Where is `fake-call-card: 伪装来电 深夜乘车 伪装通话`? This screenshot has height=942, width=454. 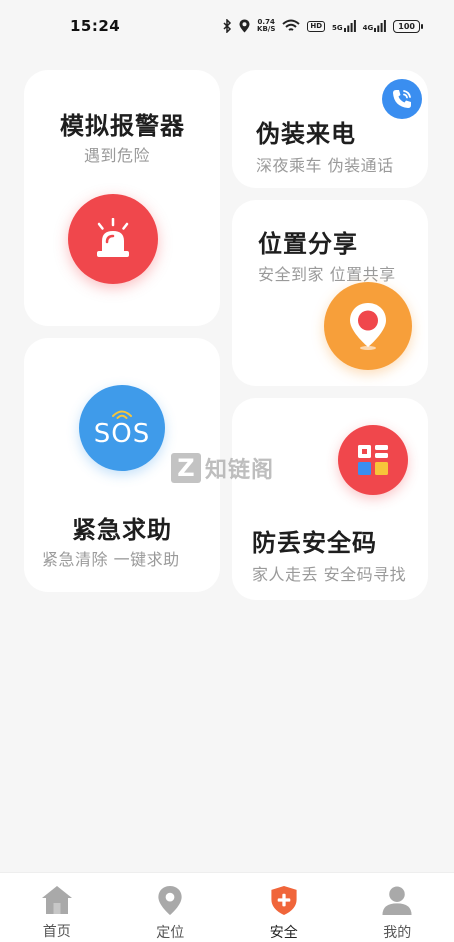
fake-call-card: 伪装来电 深夜乘车 伪装通话 is located at coordinates (330, 129).